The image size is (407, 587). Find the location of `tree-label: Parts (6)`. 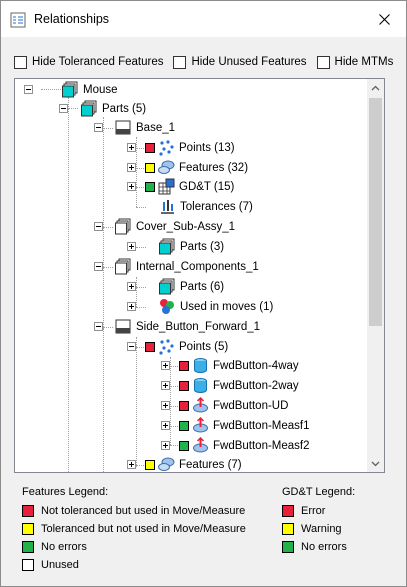

tree-label: Parts (6) is located at coordinates (202, 286).